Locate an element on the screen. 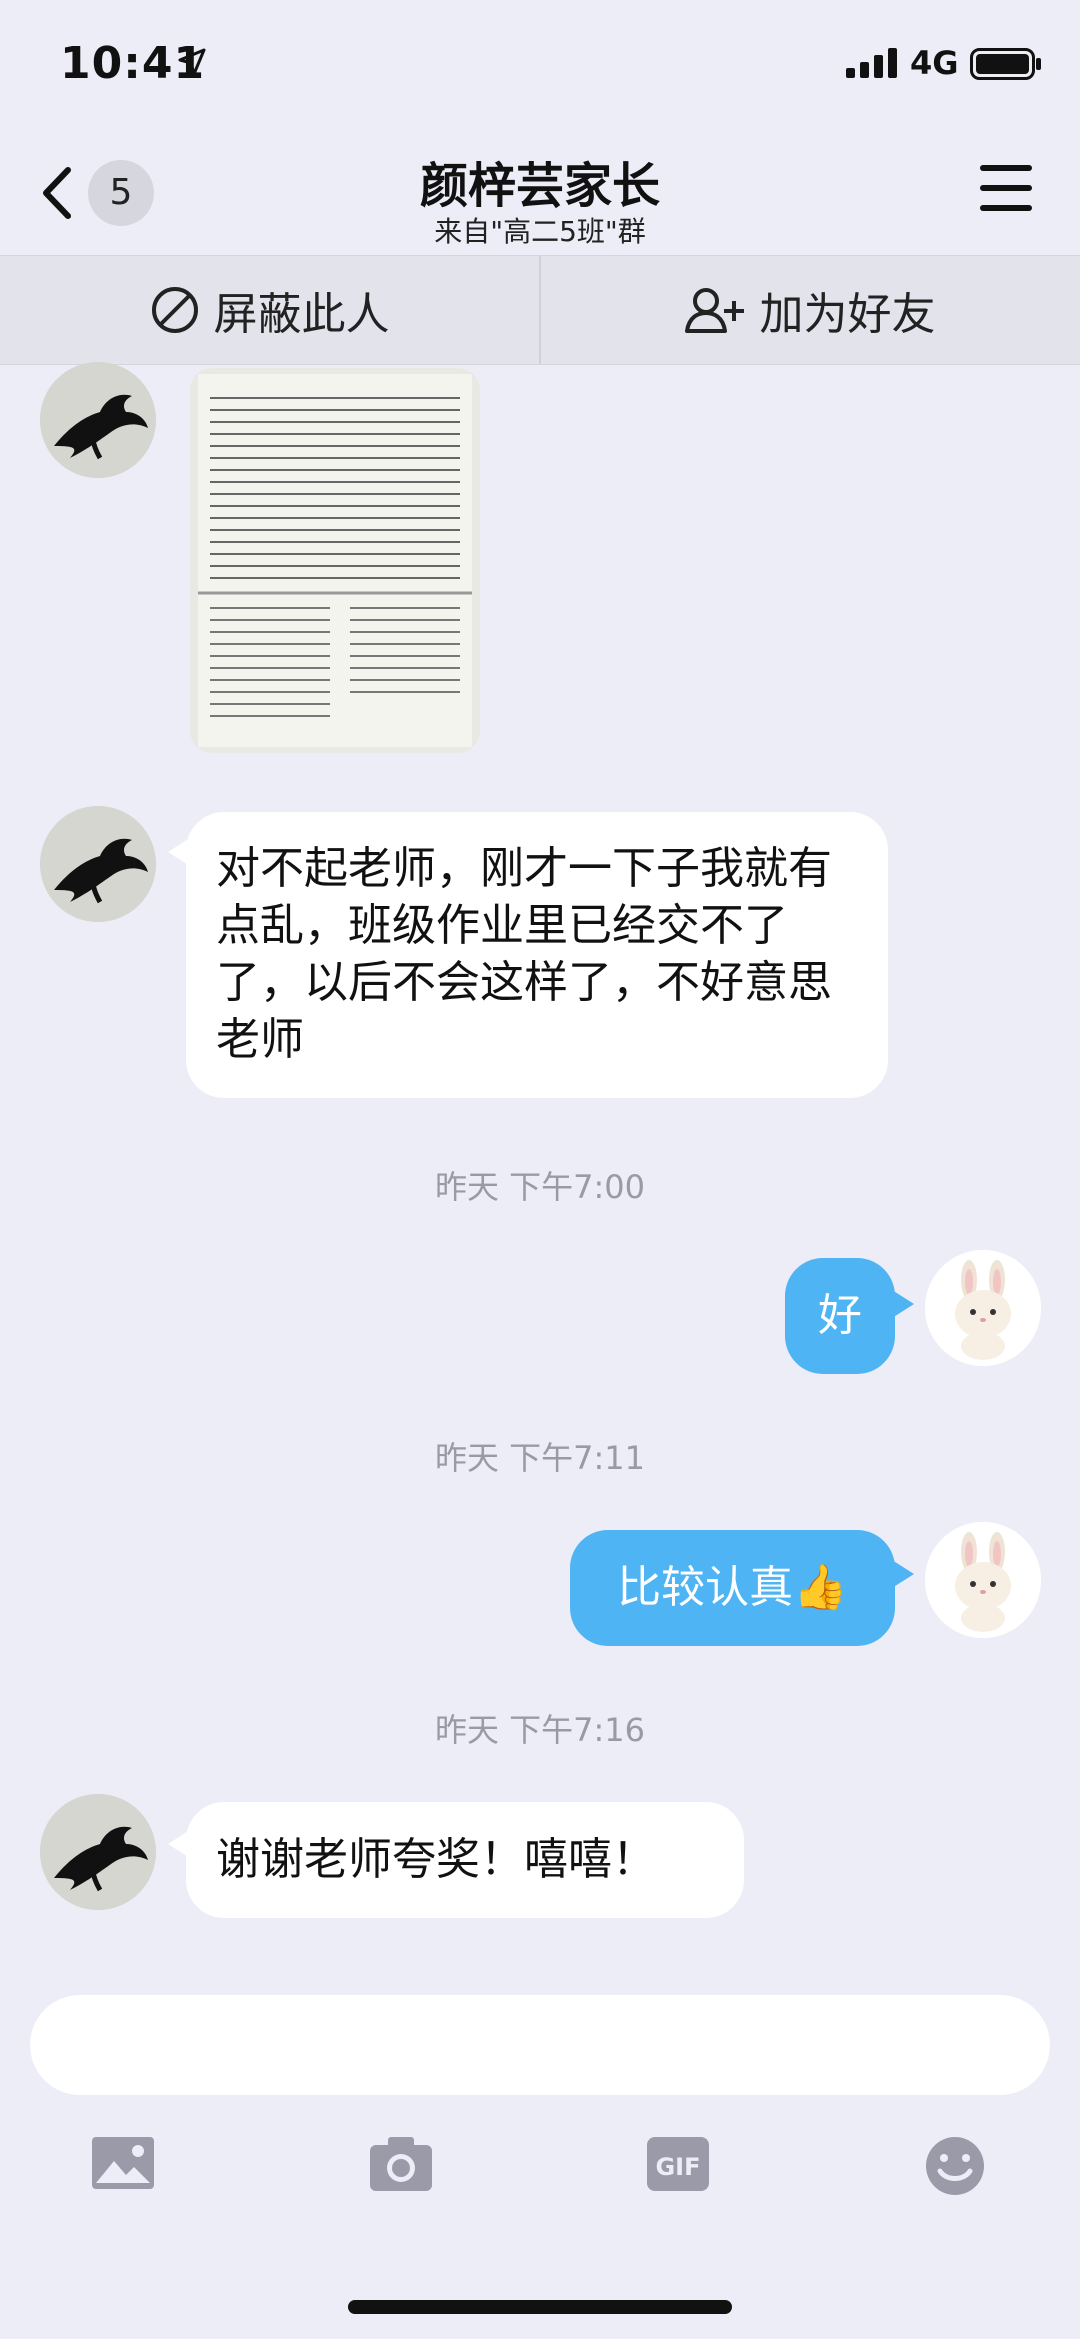  block-user-label: 屏蔽此人 is located at coordinates (301, 314).